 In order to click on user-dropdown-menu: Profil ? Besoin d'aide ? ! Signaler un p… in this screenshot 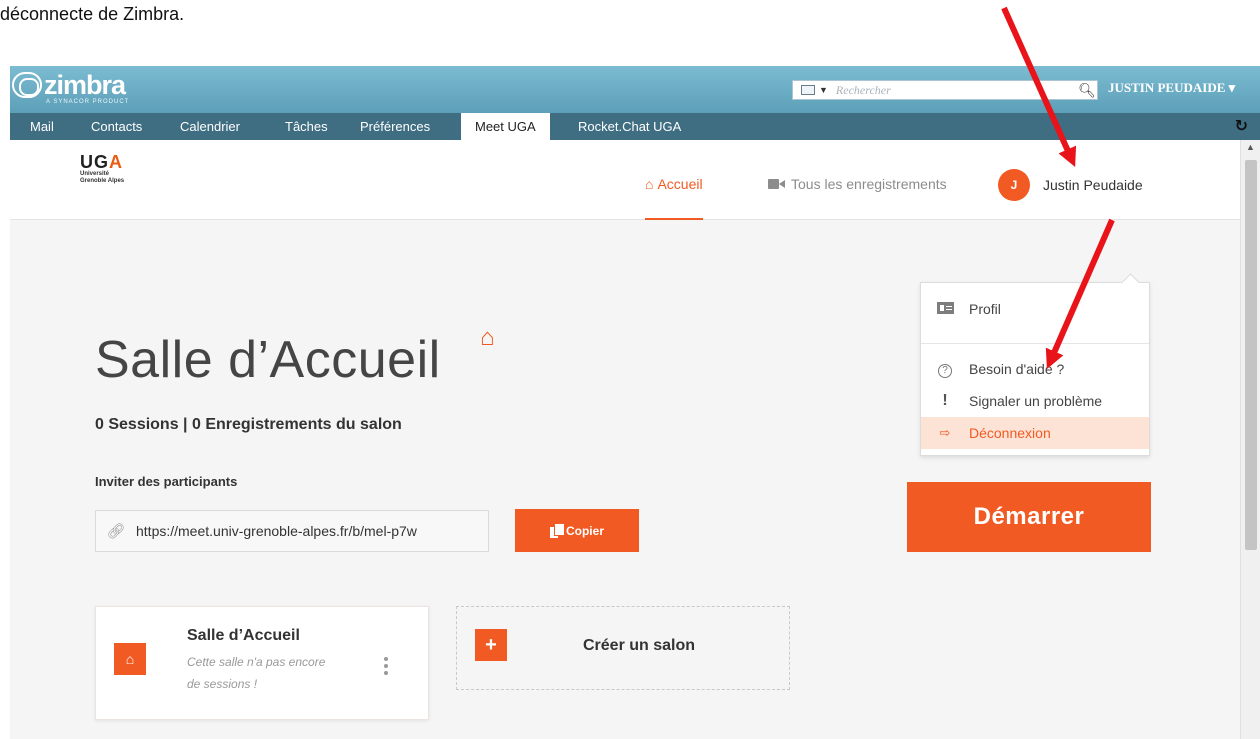, I will do `click(1035, 369)`.